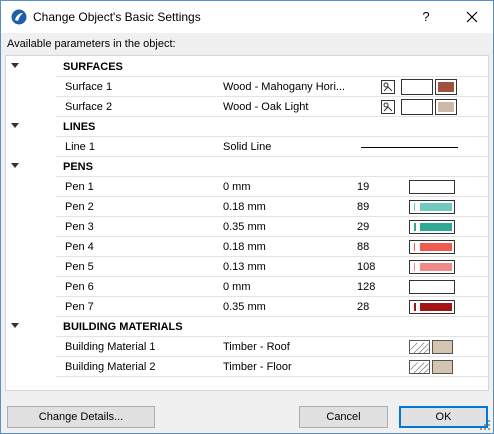 Image resolution: width=494 pixels, height=434 pixels. Describe the element at coordinates (363, 247) in the screenshot. I see `pen-number: 88` at that location.